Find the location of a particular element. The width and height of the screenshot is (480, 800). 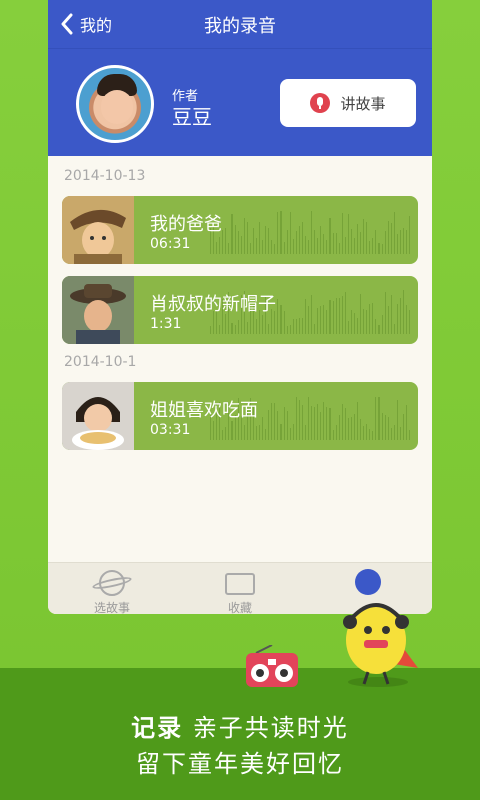

folder-heart-icon is located at coordinates (240, 583).